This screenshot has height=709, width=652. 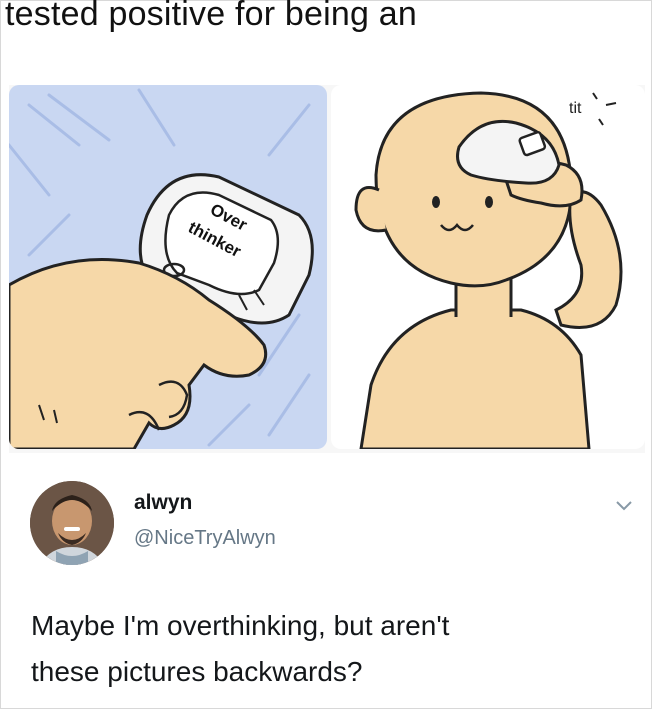 I want to click on eye-right, so click(x=489, y=202).